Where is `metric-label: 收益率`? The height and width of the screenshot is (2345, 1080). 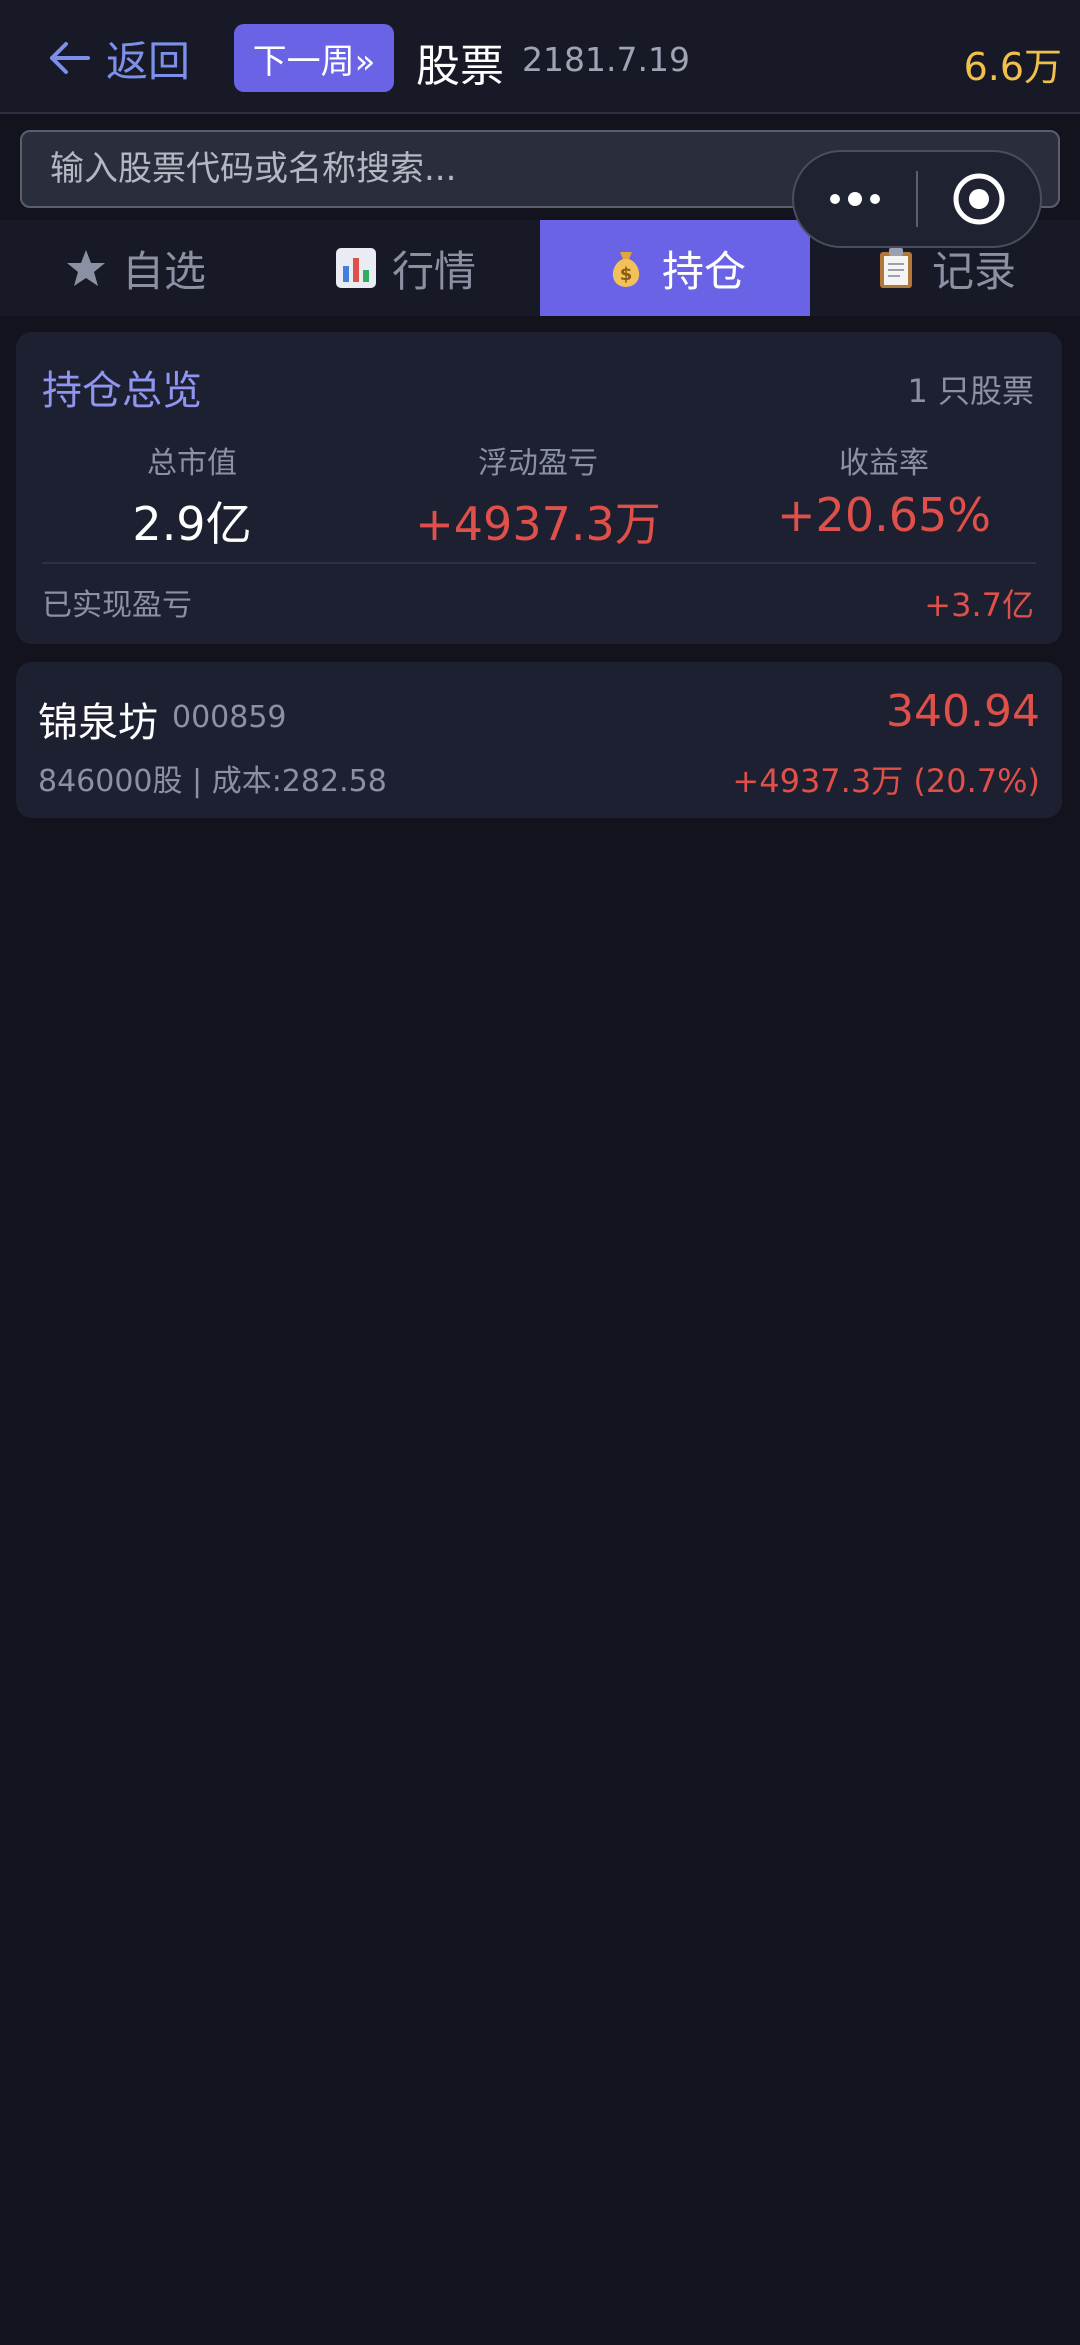
metric-label: 收益率 is located at coordinates (884, 463).